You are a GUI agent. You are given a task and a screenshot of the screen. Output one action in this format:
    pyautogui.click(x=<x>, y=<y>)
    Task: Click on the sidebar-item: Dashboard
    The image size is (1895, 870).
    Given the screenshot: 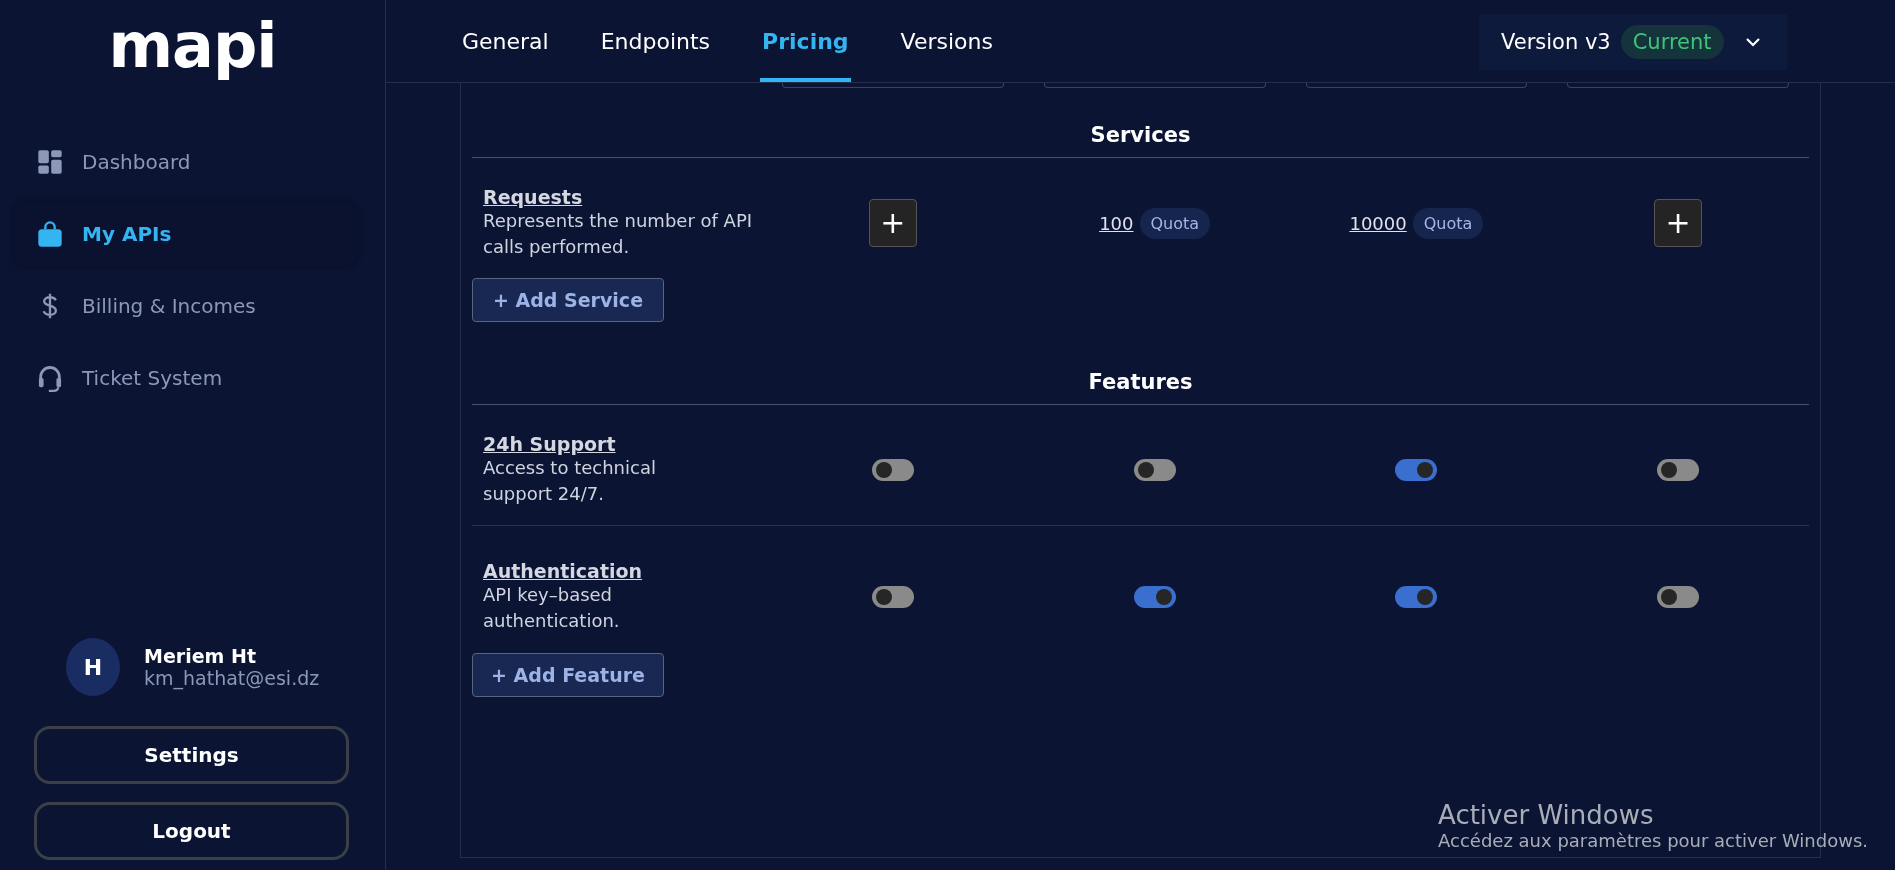 What is the action you would take?
    pyautogui.click(x=185, y=162)
    